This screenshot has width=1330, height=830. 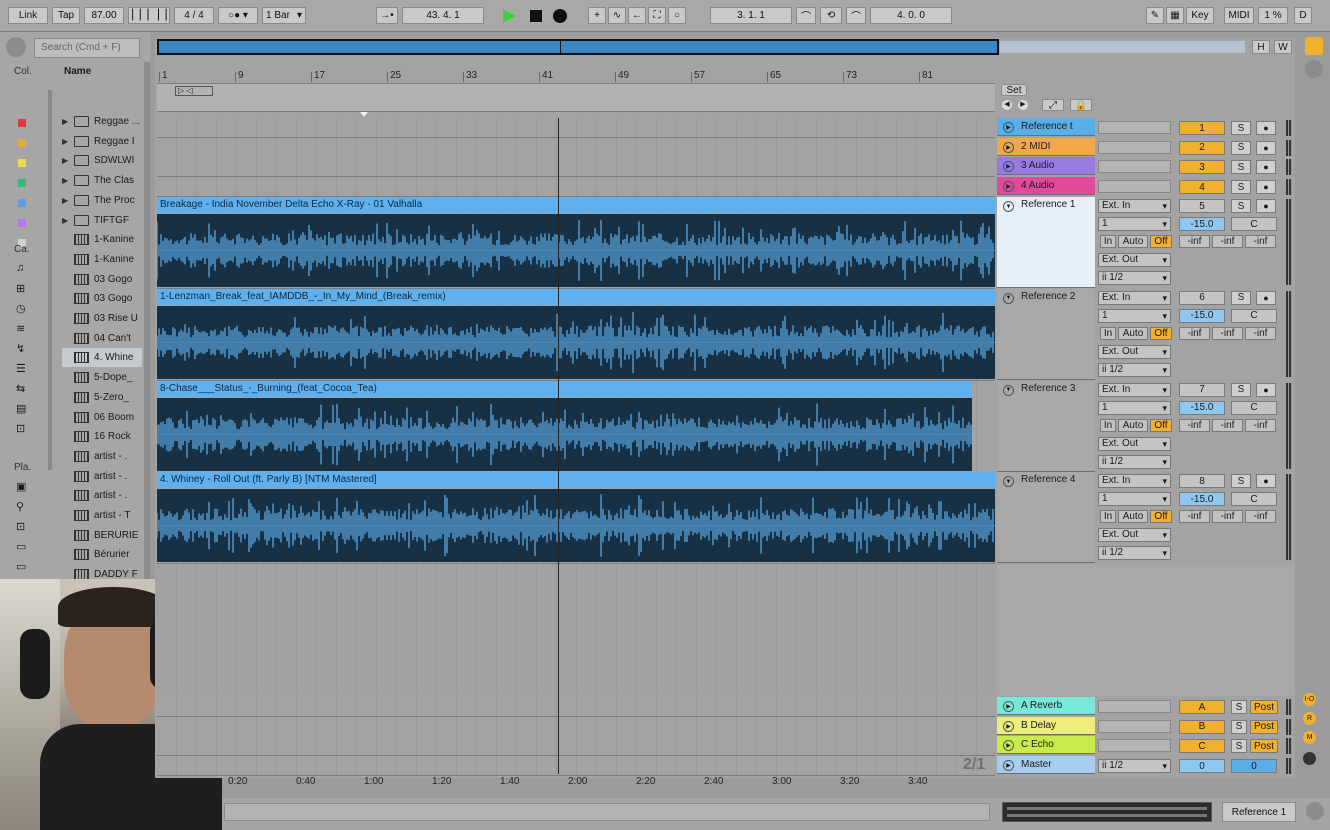 What do you see at coordinates (806, 15) in the screenshot?
I see `punch-in-icon: ⌒` at bounding box center [806, 15].